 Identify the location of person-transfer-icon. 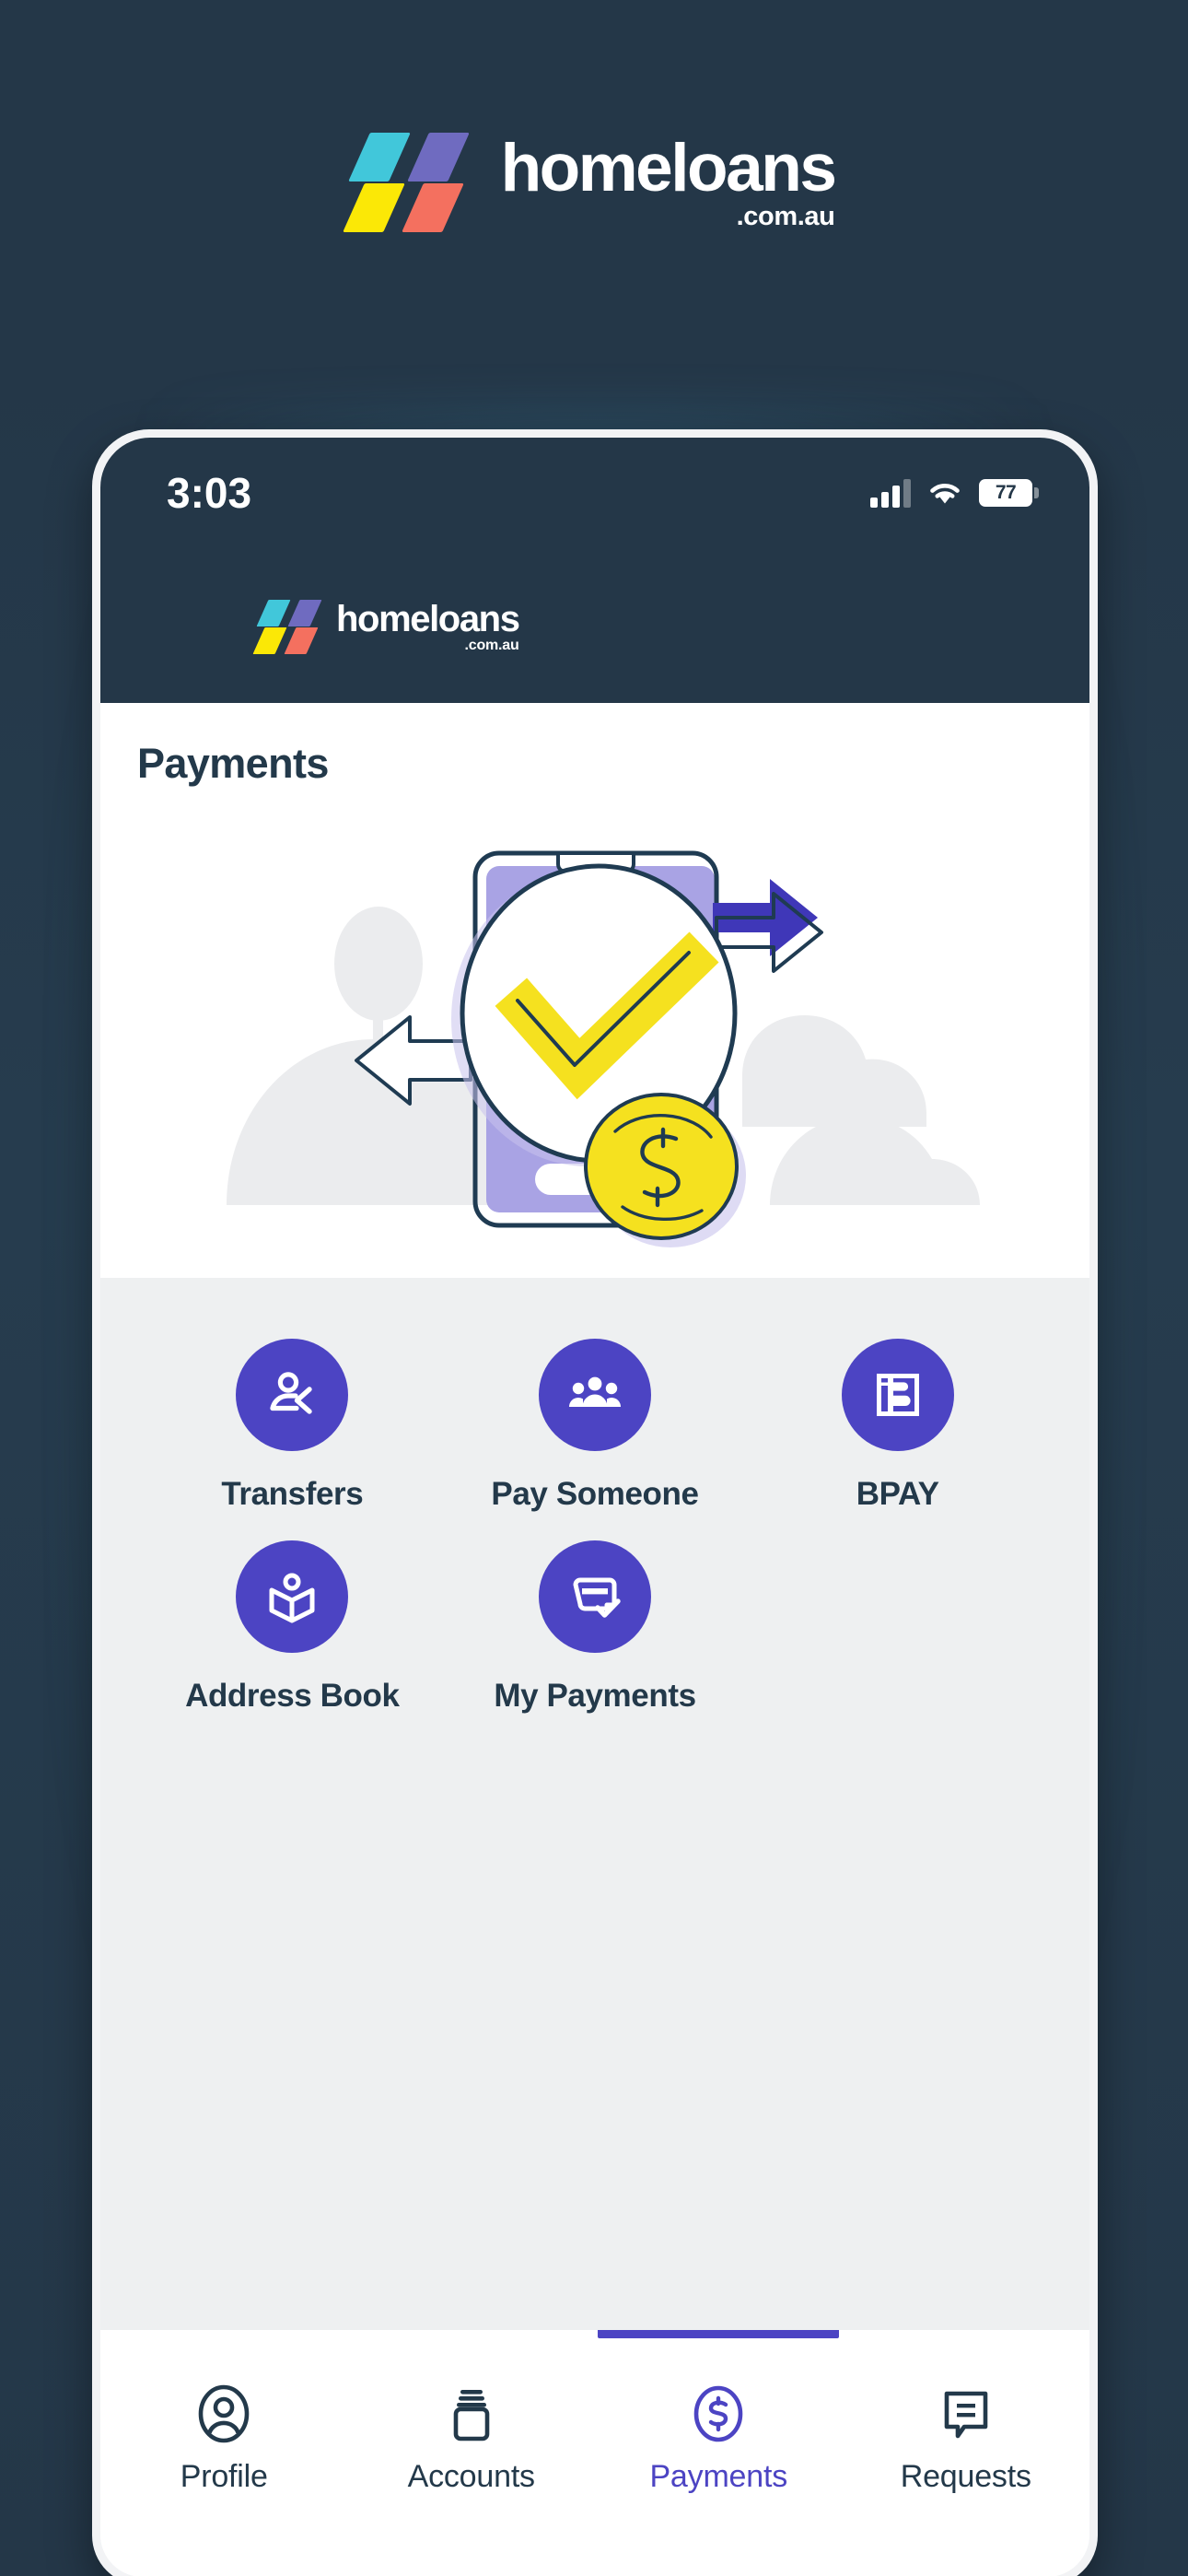
(292, 1395).